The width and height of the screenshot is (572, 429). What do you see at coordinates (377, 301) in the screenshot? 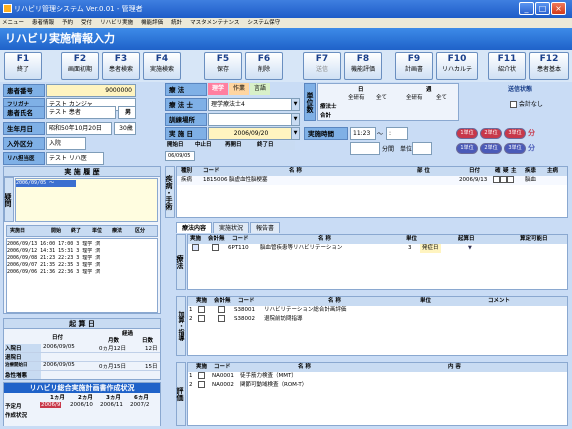
I see `add-header: 実施 会計無 コード 名 称 単位 コメント` at bounding box center [377, 301].